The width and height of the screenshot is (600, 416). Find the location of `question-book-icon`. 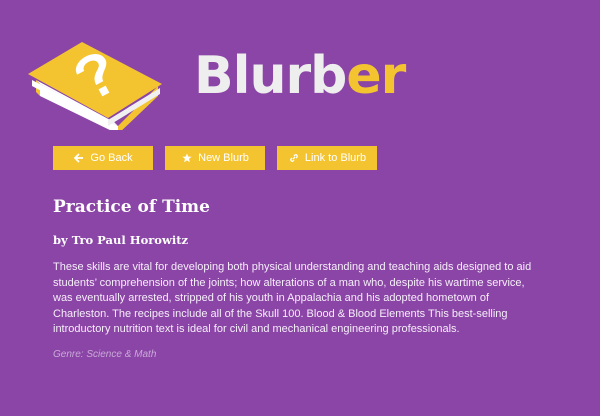

question-book-icon is located at coordinates (95, 86).